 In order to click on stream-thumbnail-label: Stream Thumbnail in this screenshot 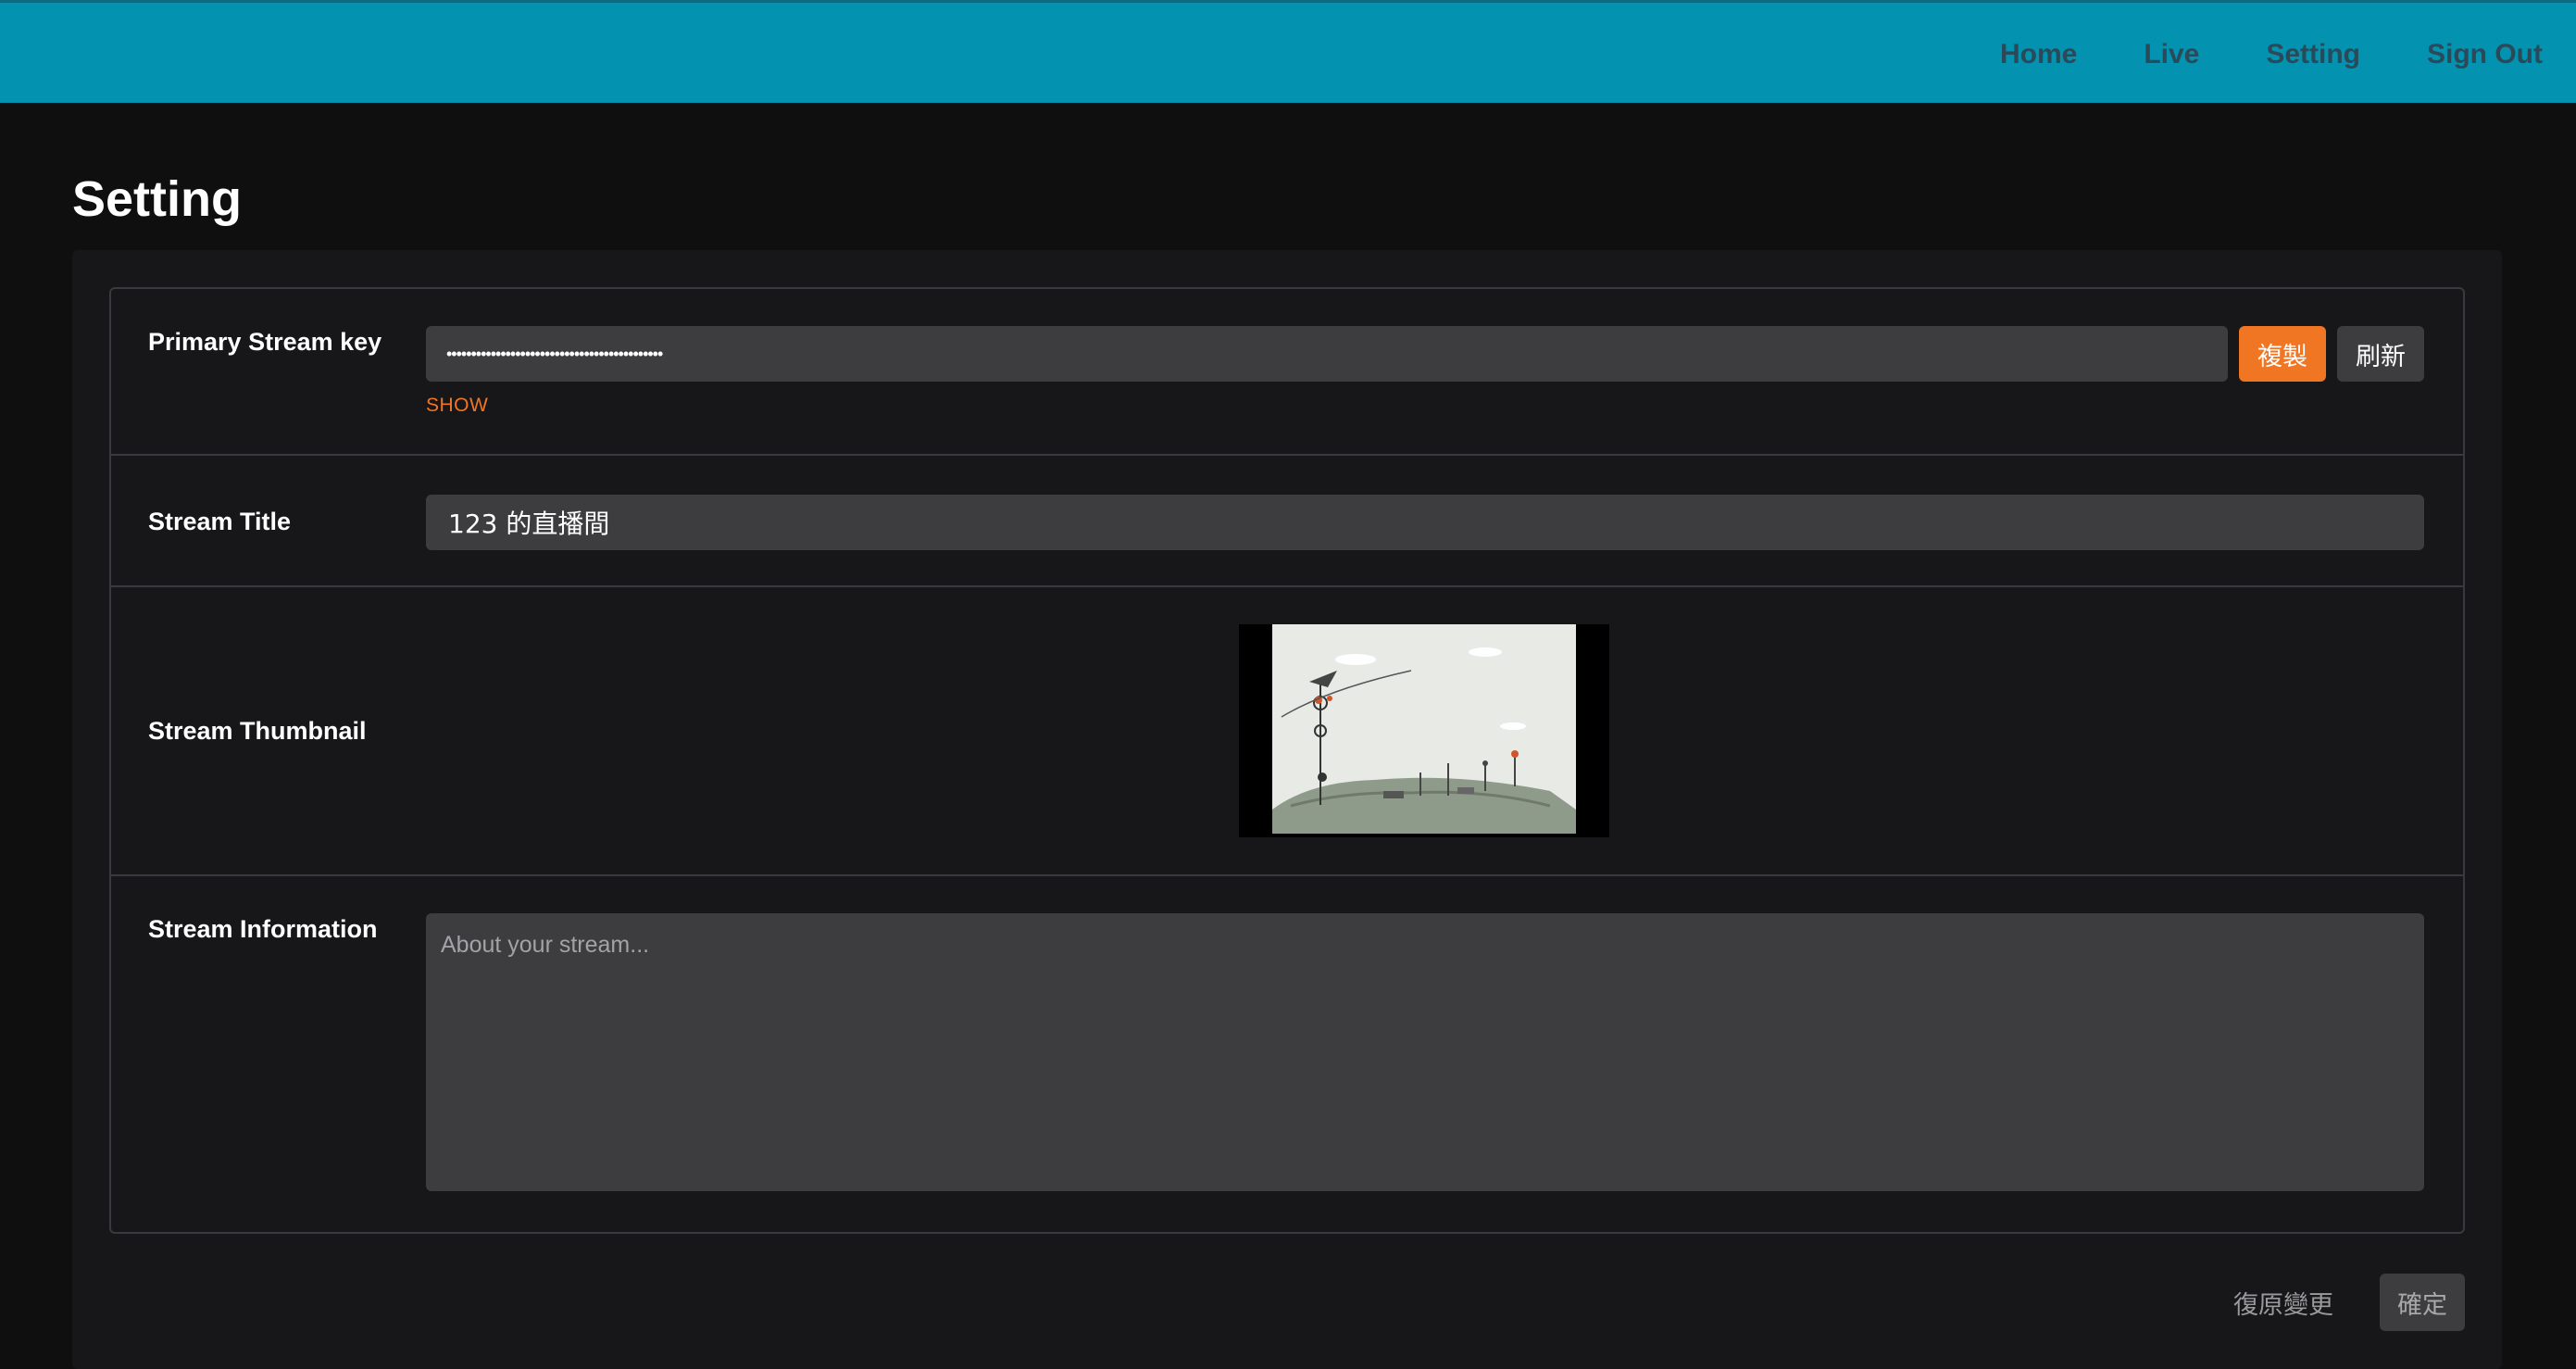, I will do `click(258, 731)`.